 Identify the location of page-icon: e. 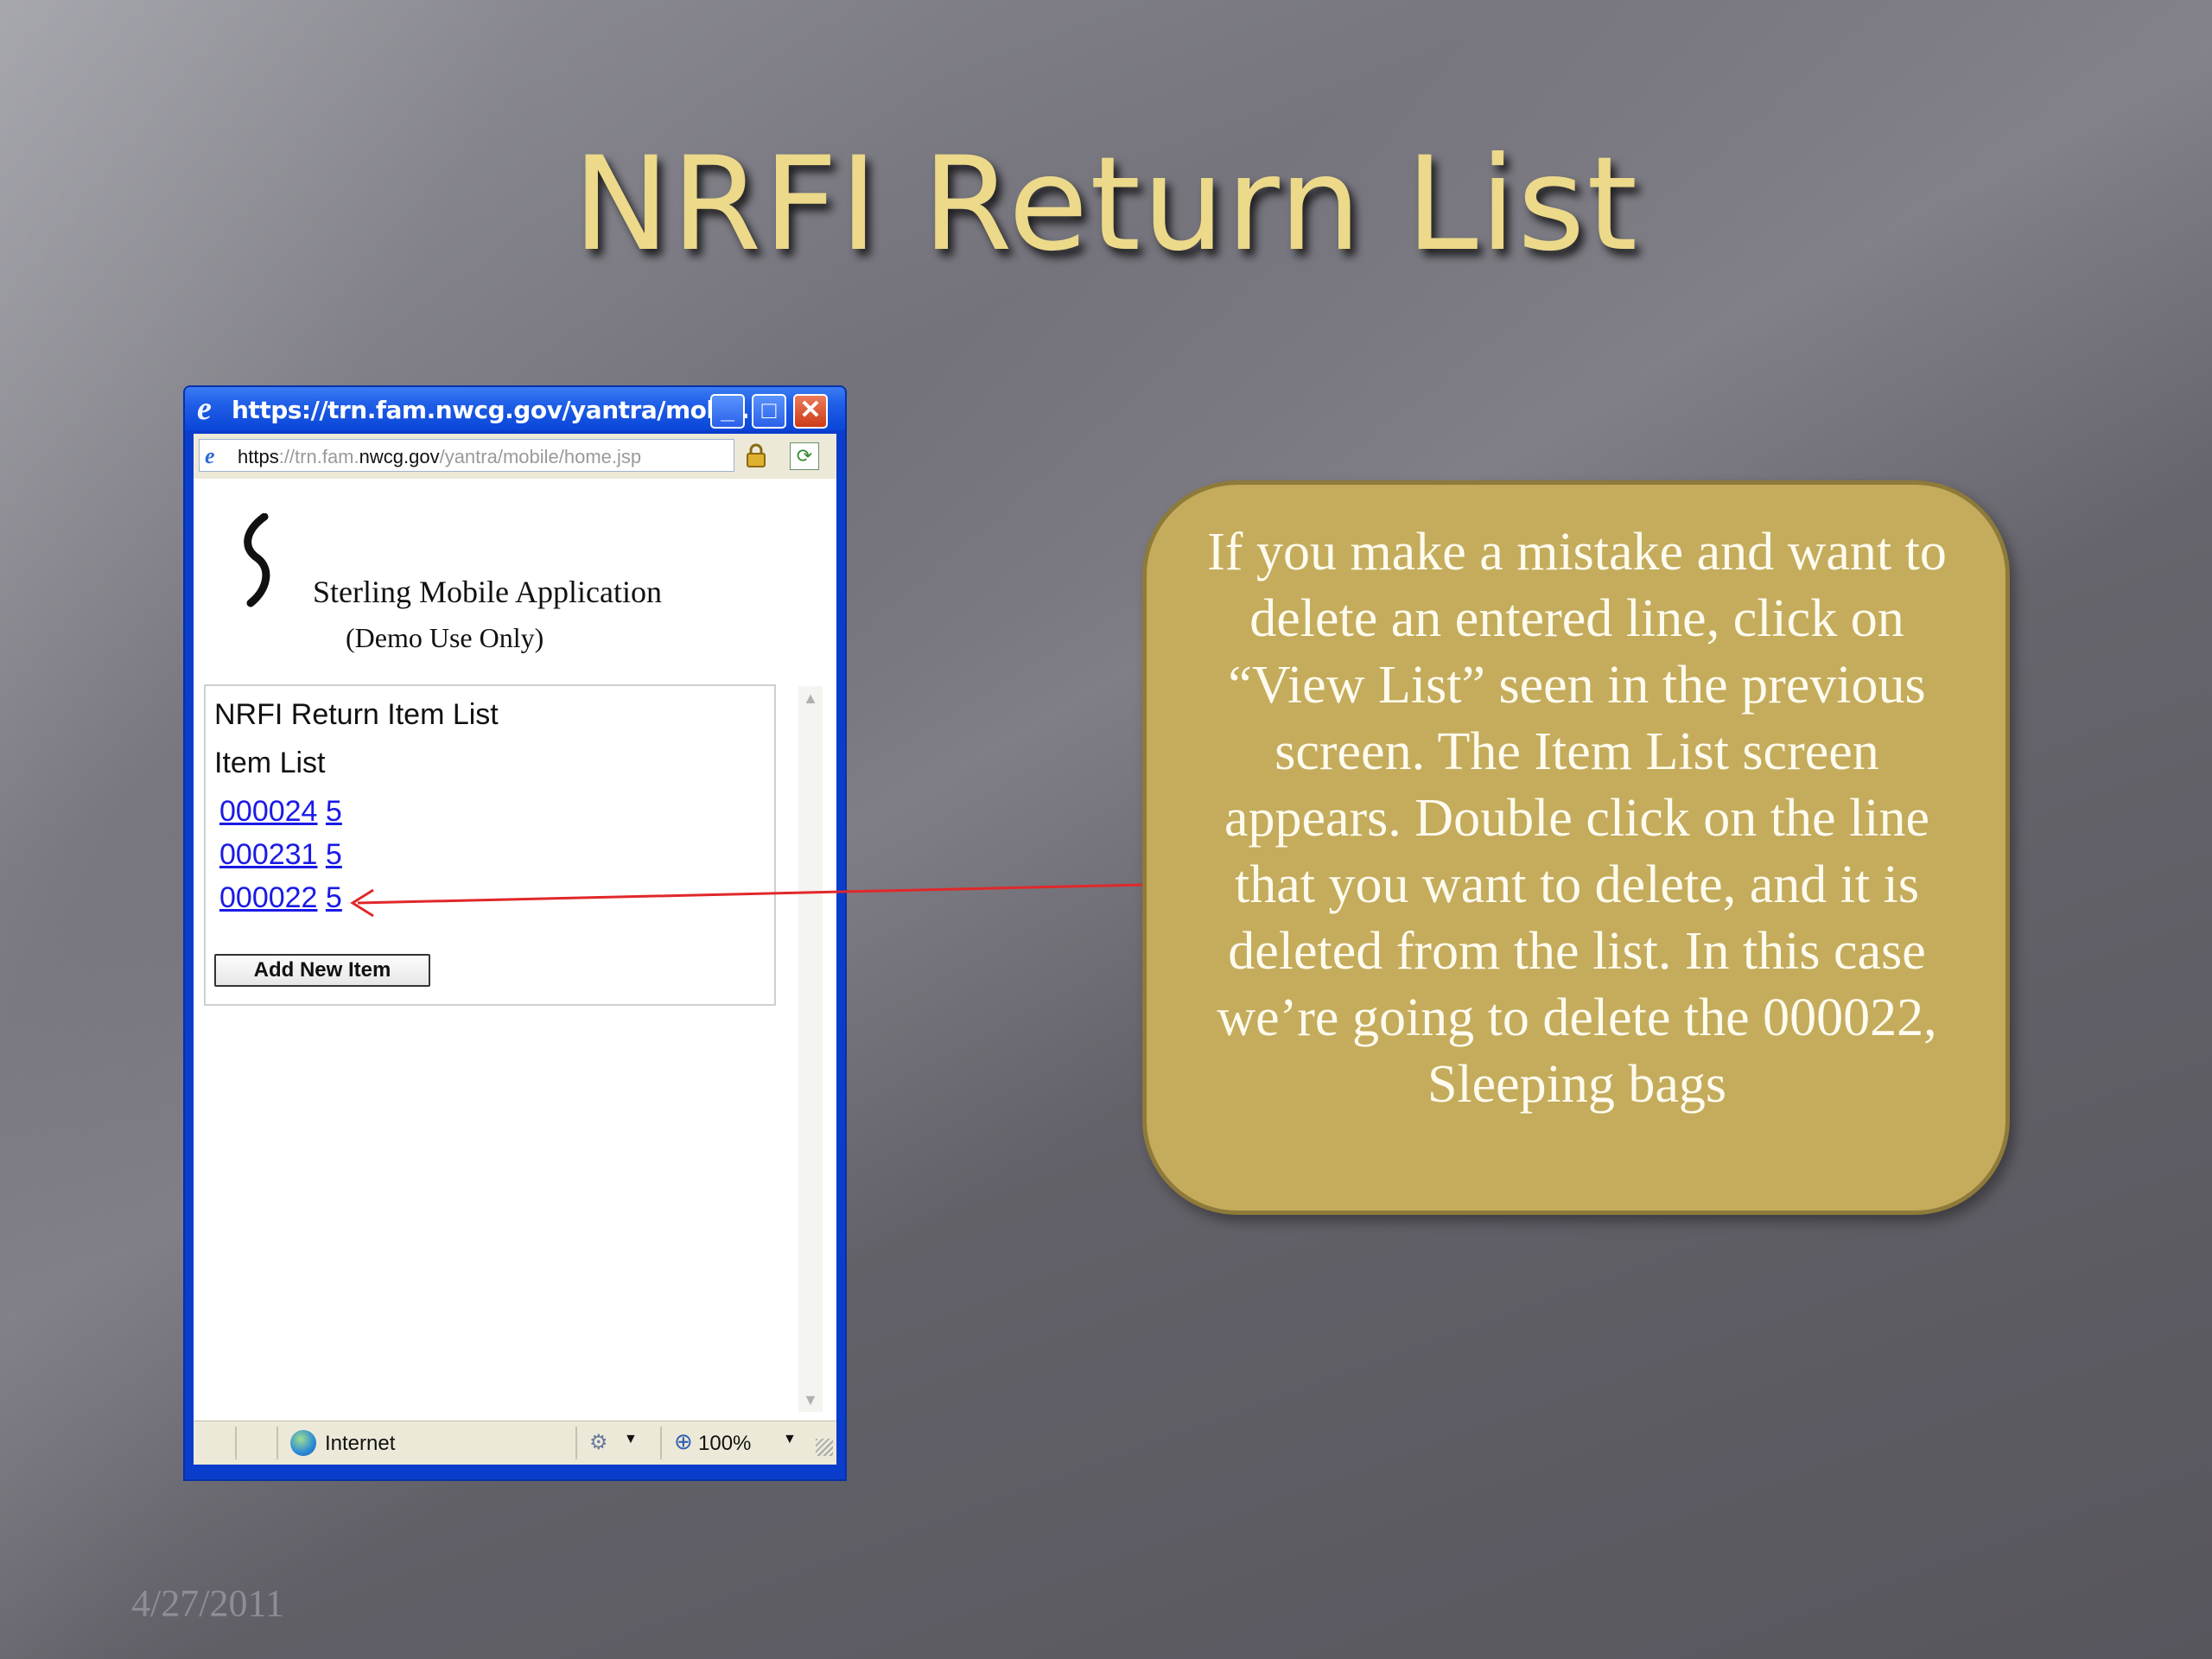
(210, 455).